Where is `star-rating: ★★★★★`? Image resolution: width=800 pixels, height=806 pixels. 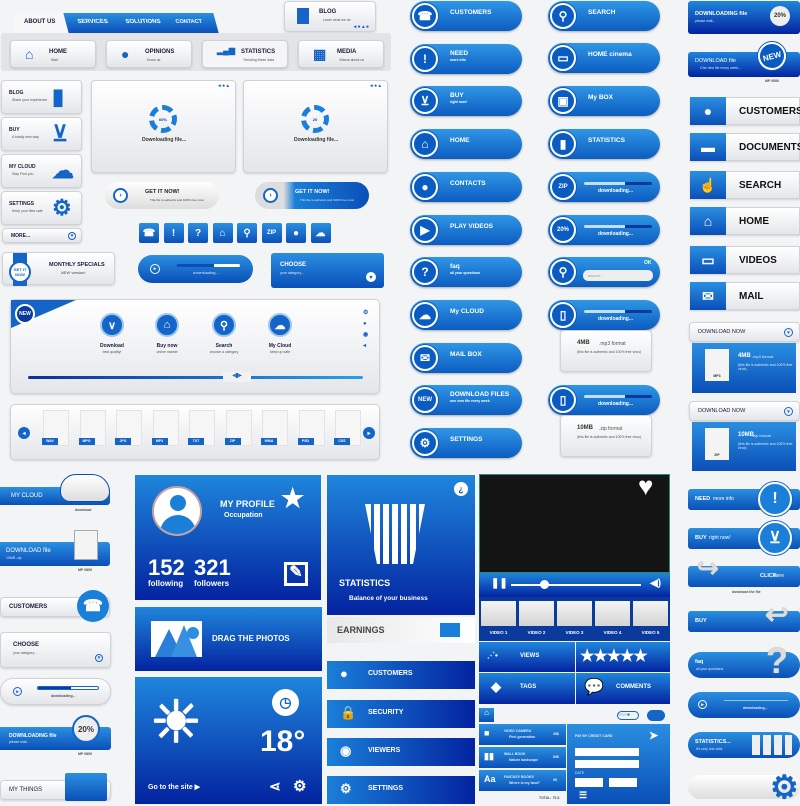
star-rating: ★★★★★ is located at coordinates (614, 656).